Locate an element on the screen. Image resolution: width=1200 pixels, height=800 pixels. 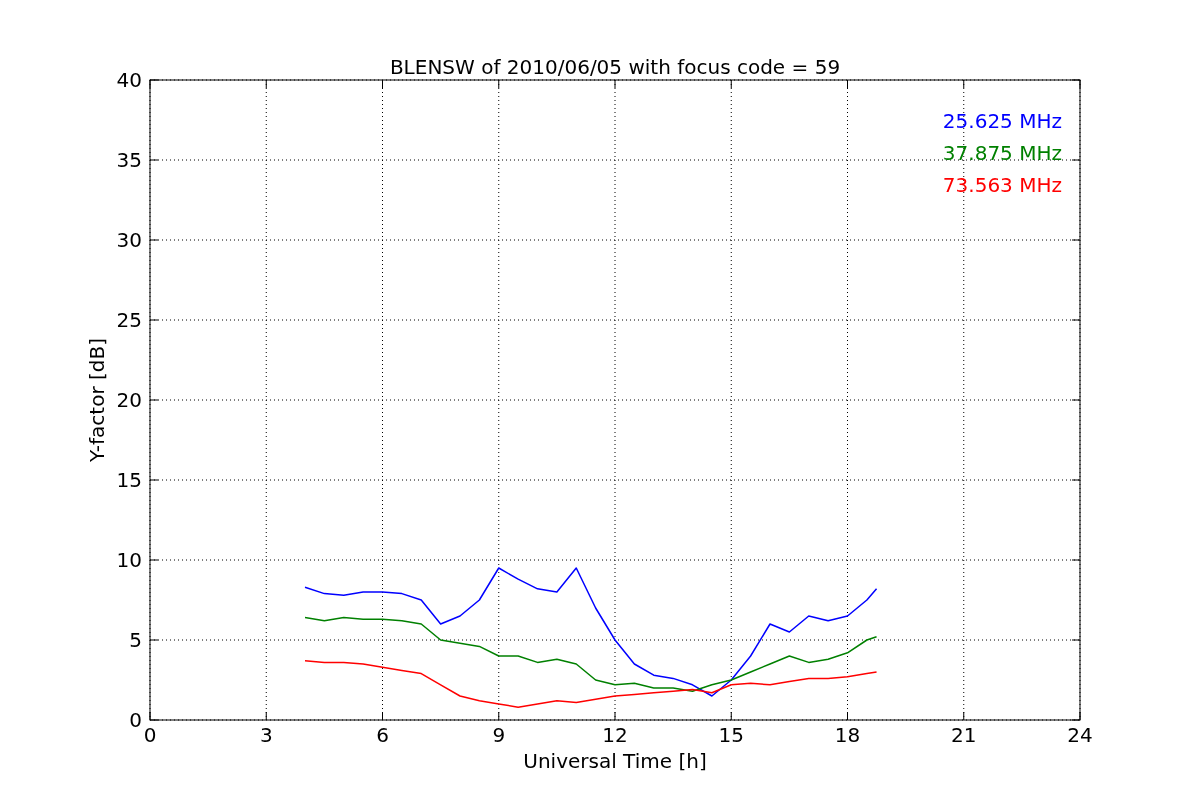
tick-label: 5 is located at coordinates (135, 640).